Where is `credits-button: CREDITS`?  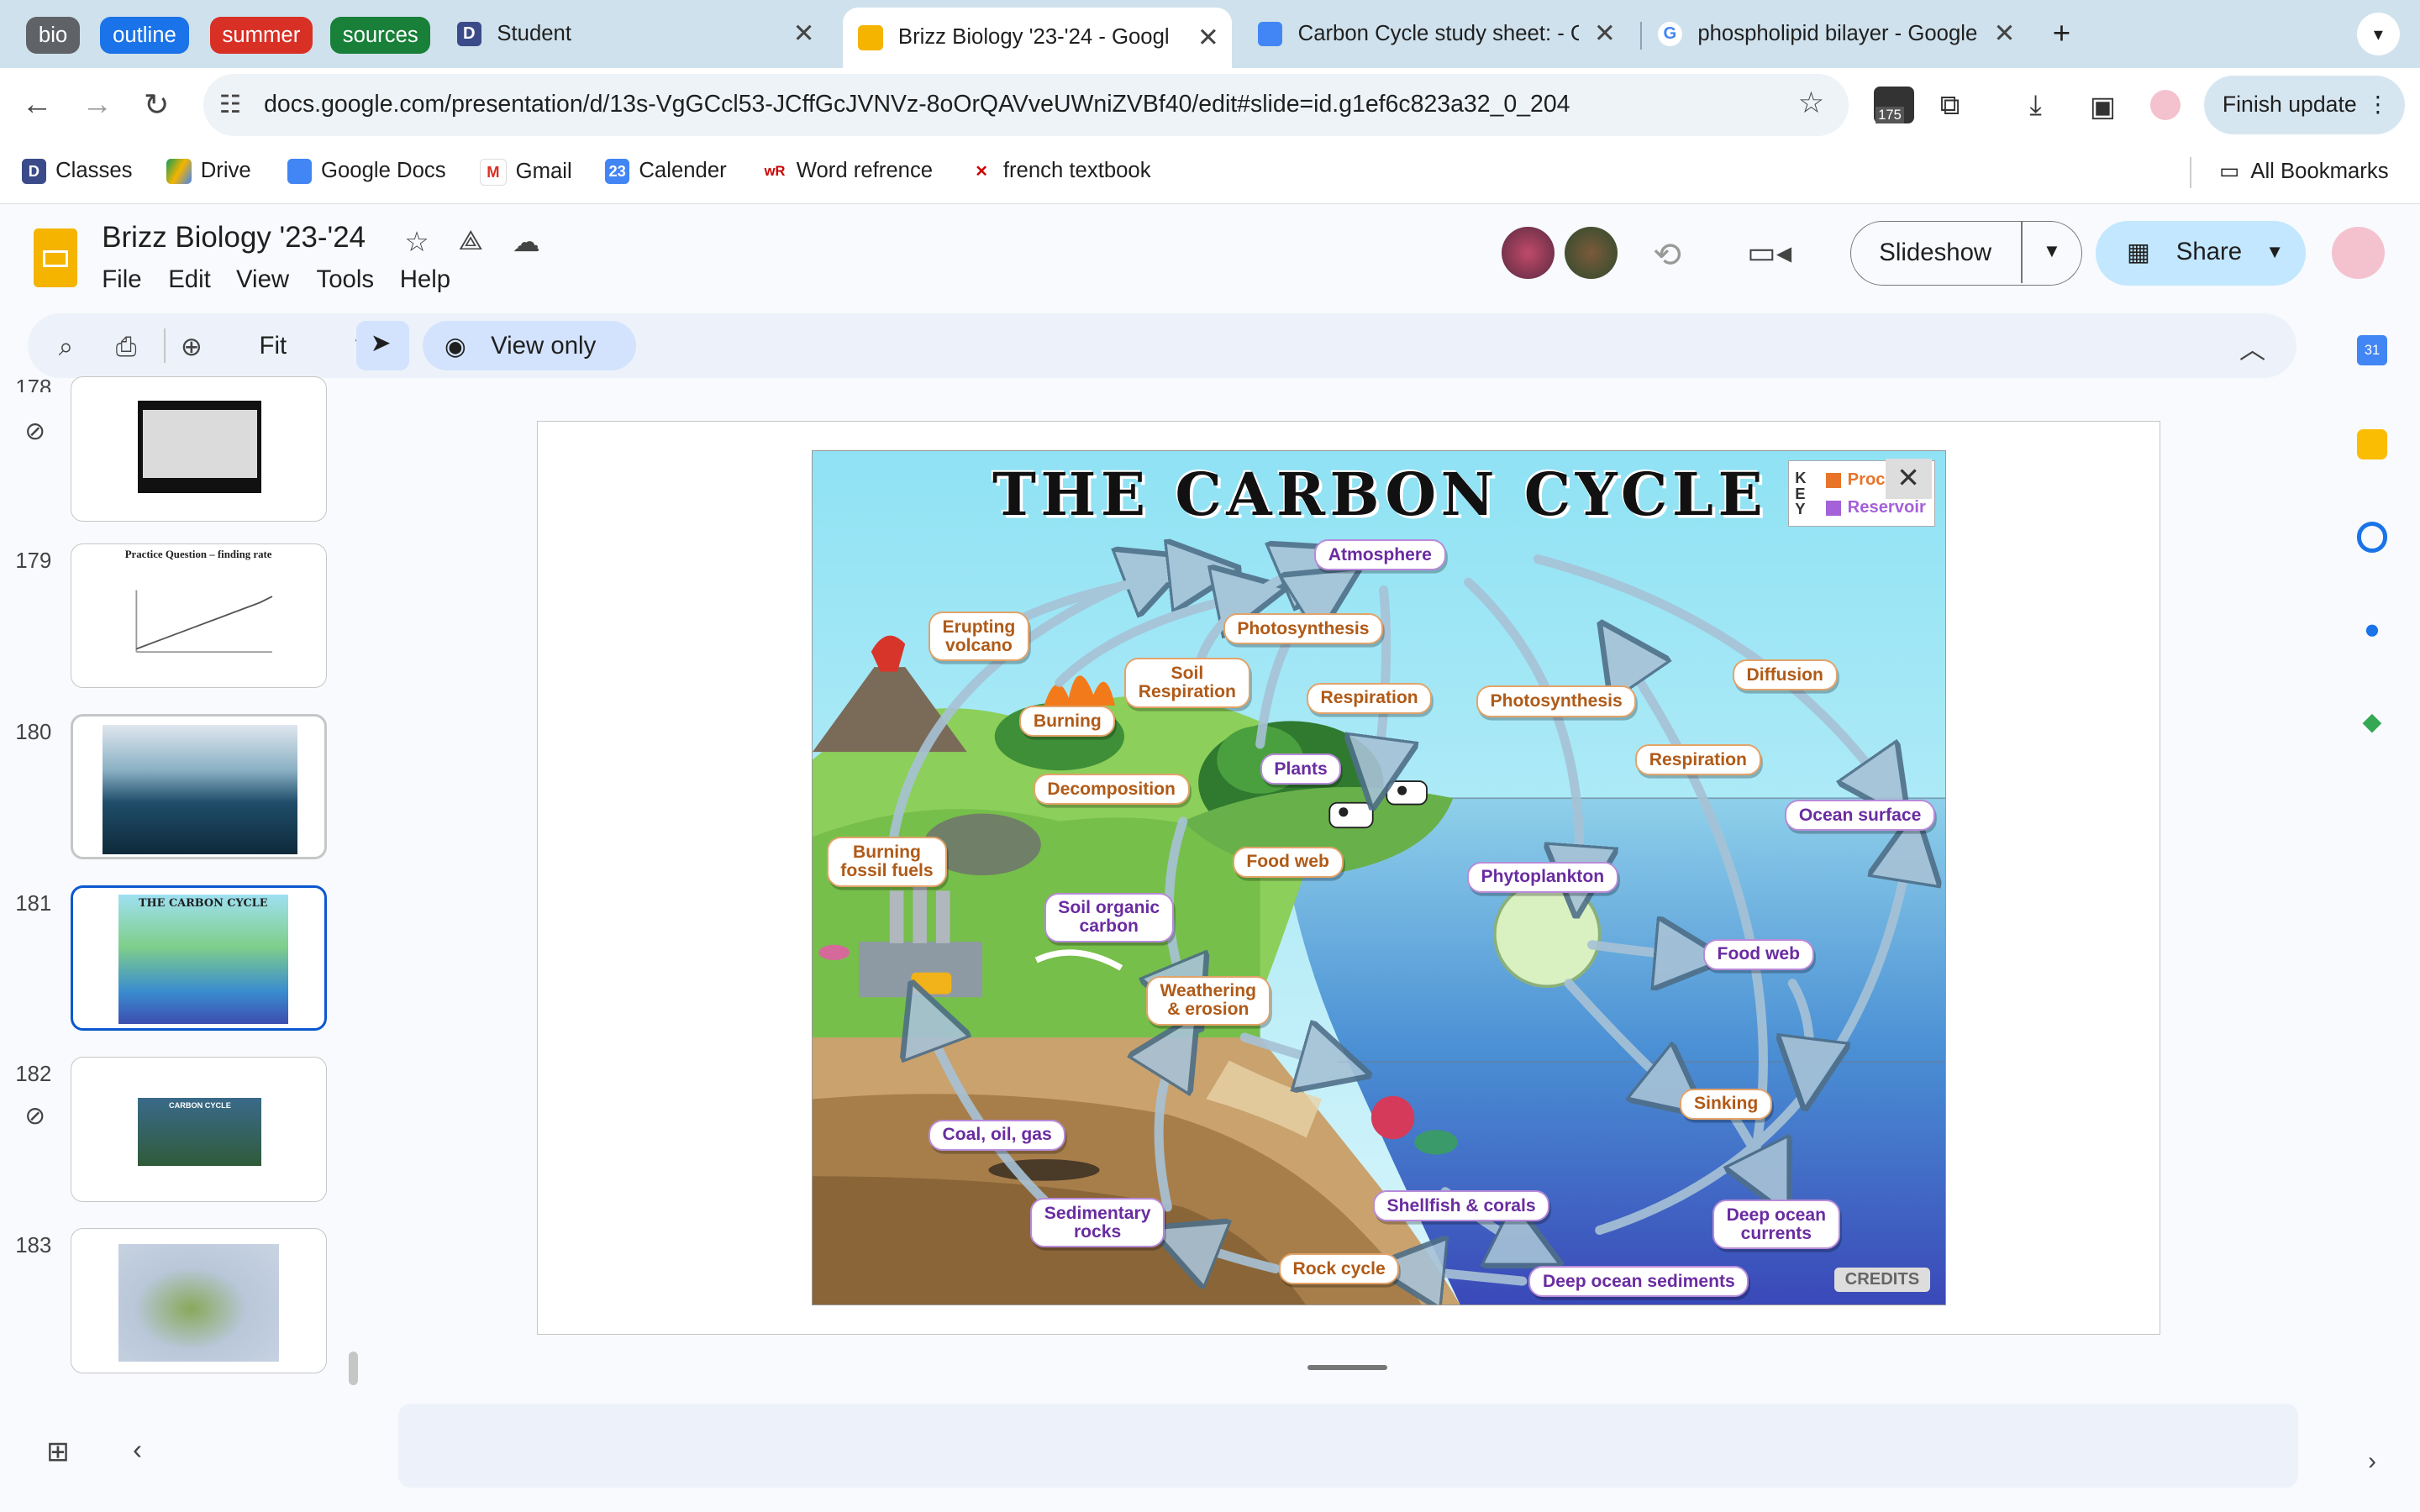 credits-button: CREDITS is located at coordinates (1881, 1280).